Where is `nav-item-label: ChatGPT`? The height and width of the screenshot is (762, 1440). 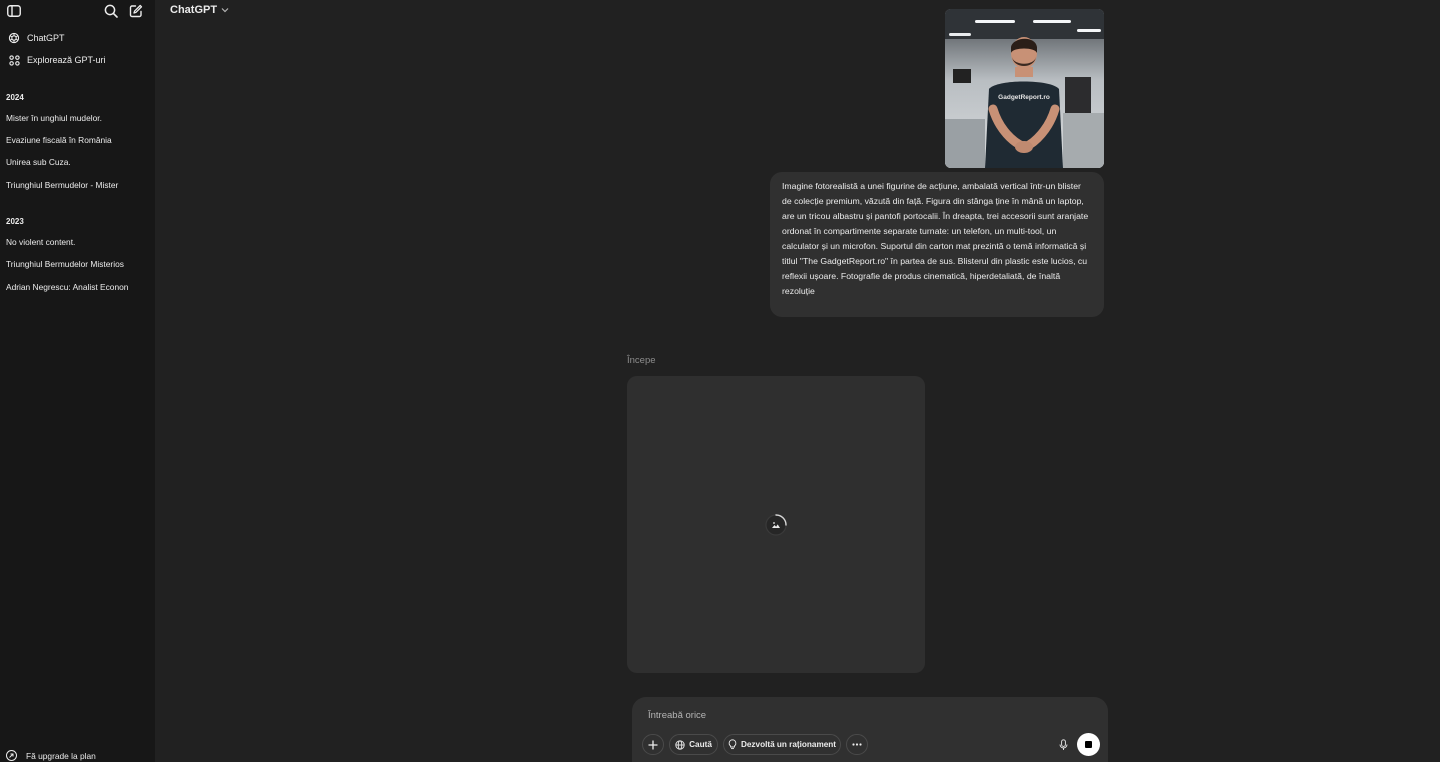 nav-item-label: ChatGPT is located at coordinates (46, 38).